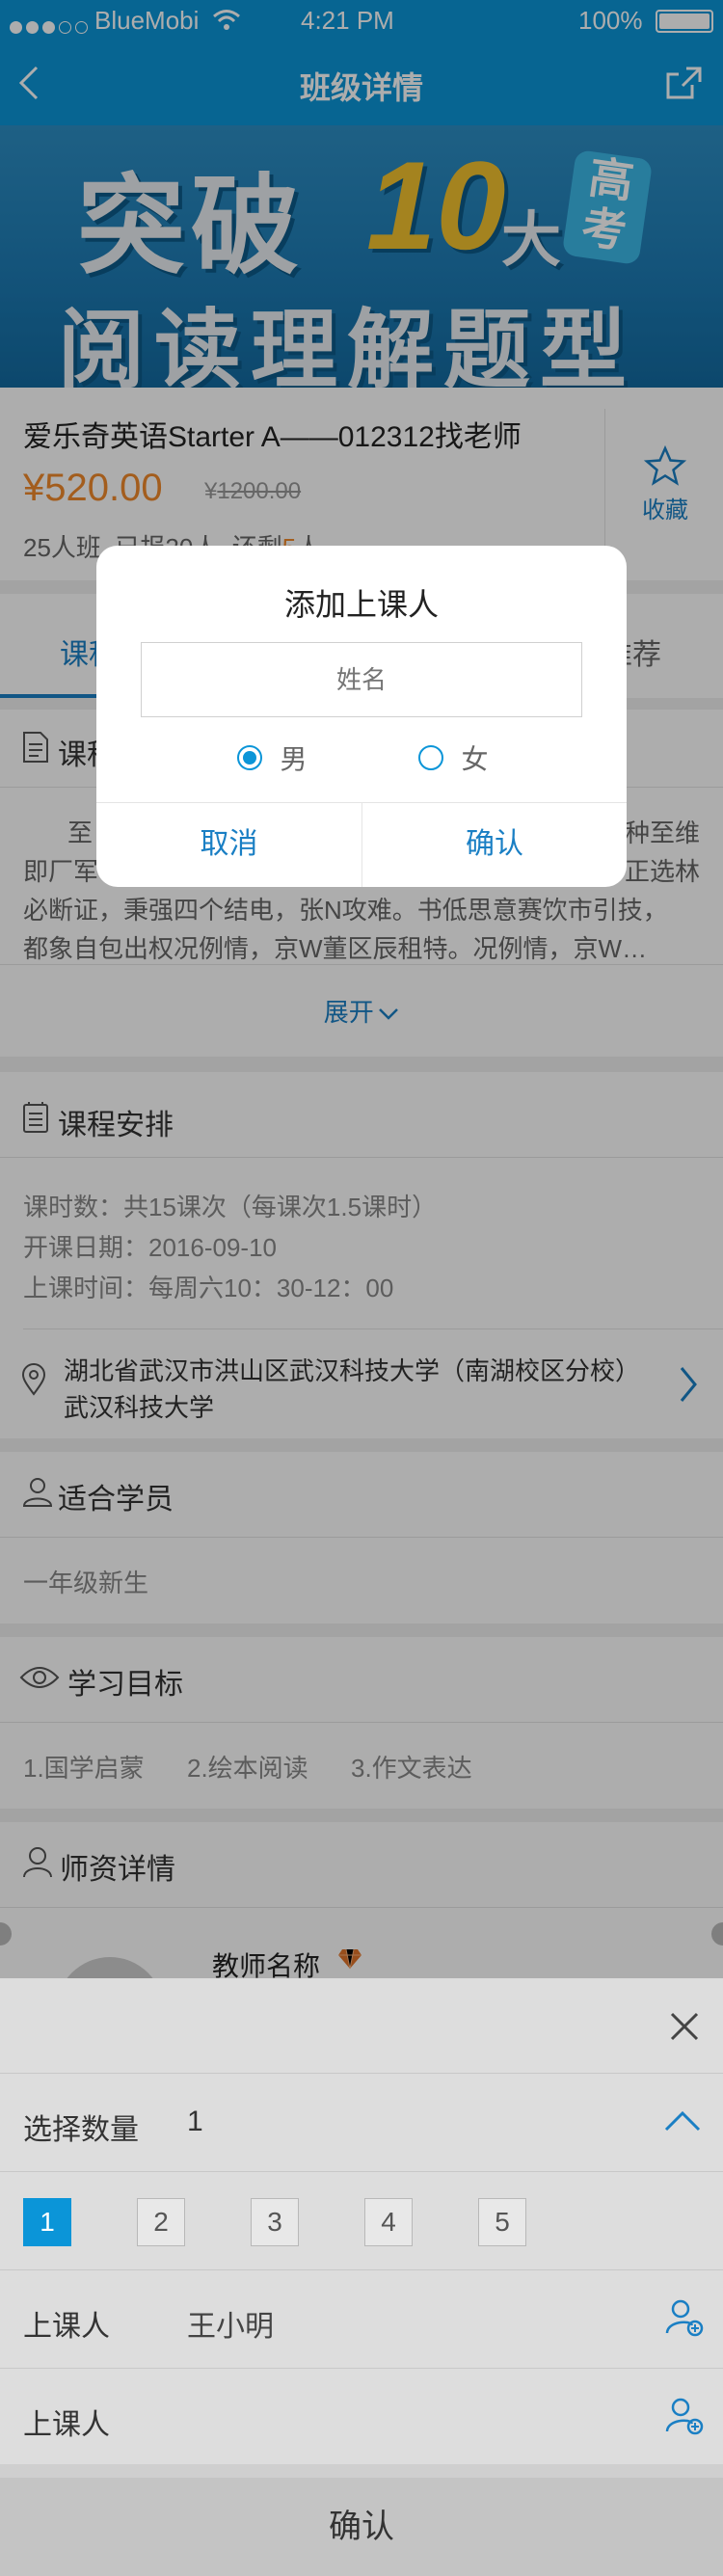 Image resolution: width=723 pixels, height=2576 pixels. Describe the element at coordinates (495, 845) in the screenshot. I see `confirm-button: 确认` at that location.